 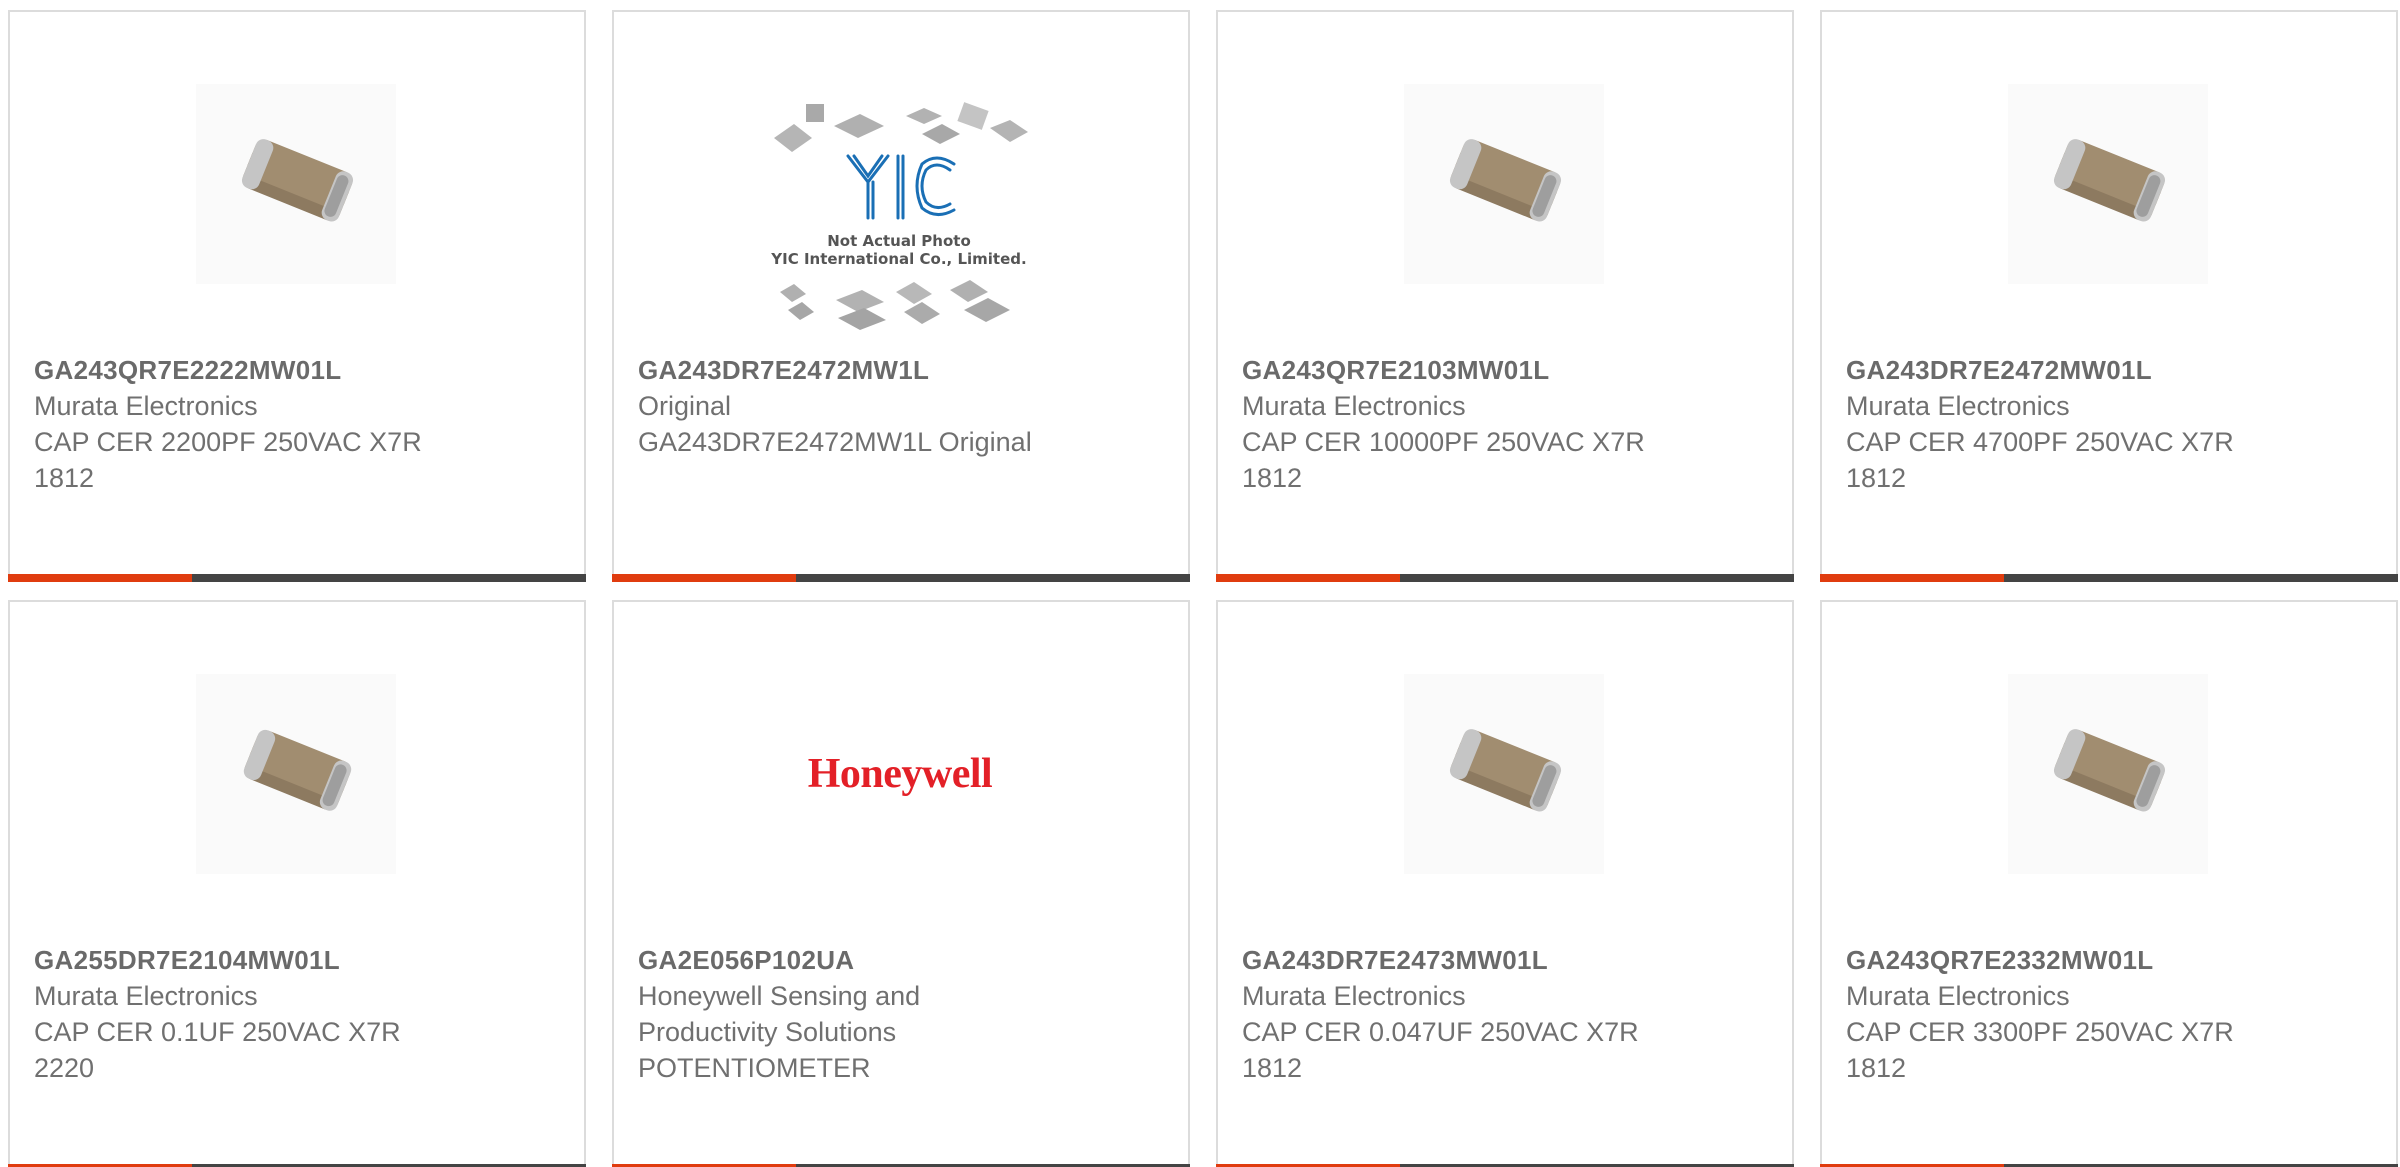 I want to click on product-description: CAP CER 10000PF 250VAC X7R 1812, so click(x=1443, y=460).